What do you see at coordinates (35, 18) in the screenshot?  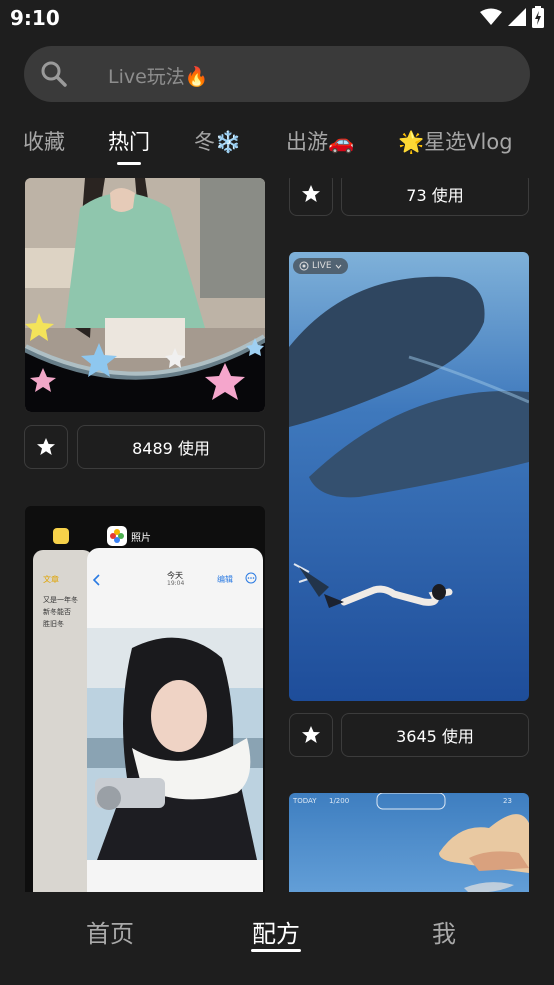 I see `status-time: 9:10` at bounding box center [35, 18].